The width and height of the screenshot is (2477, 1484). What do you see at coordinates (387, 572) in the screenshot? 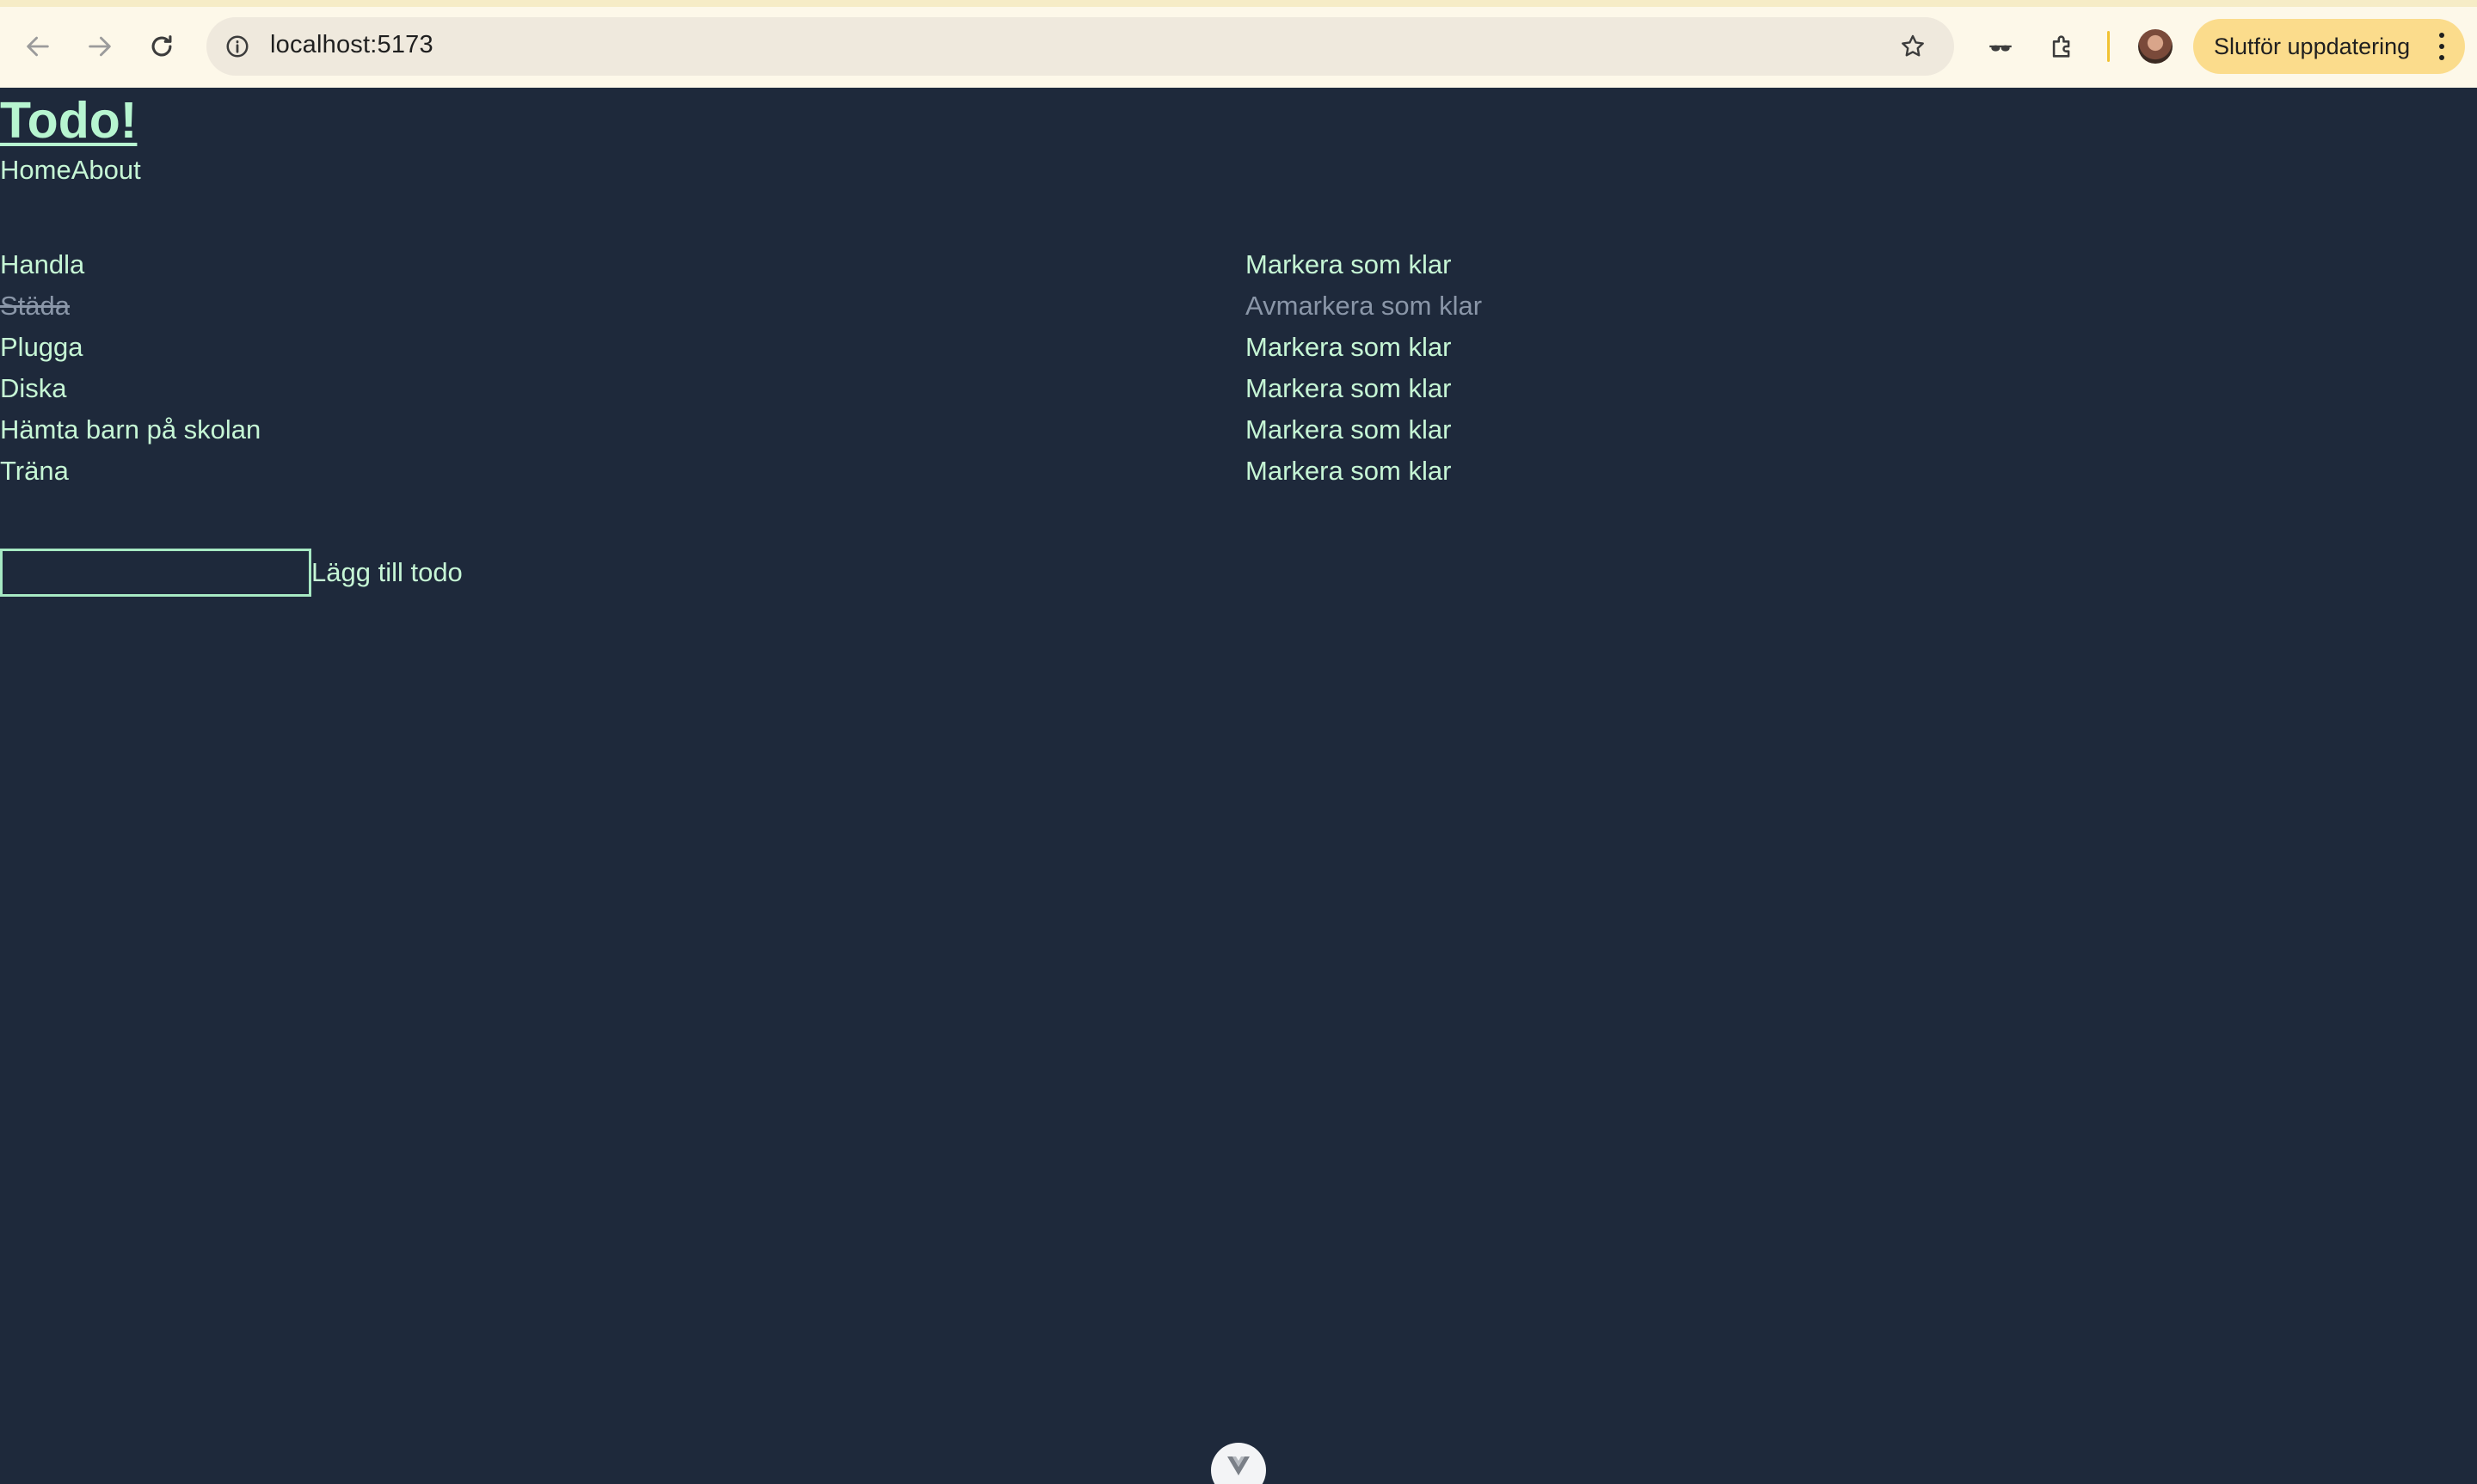
I see `add-todo-button: Lägg till todo` at bounding box center [387, 572].